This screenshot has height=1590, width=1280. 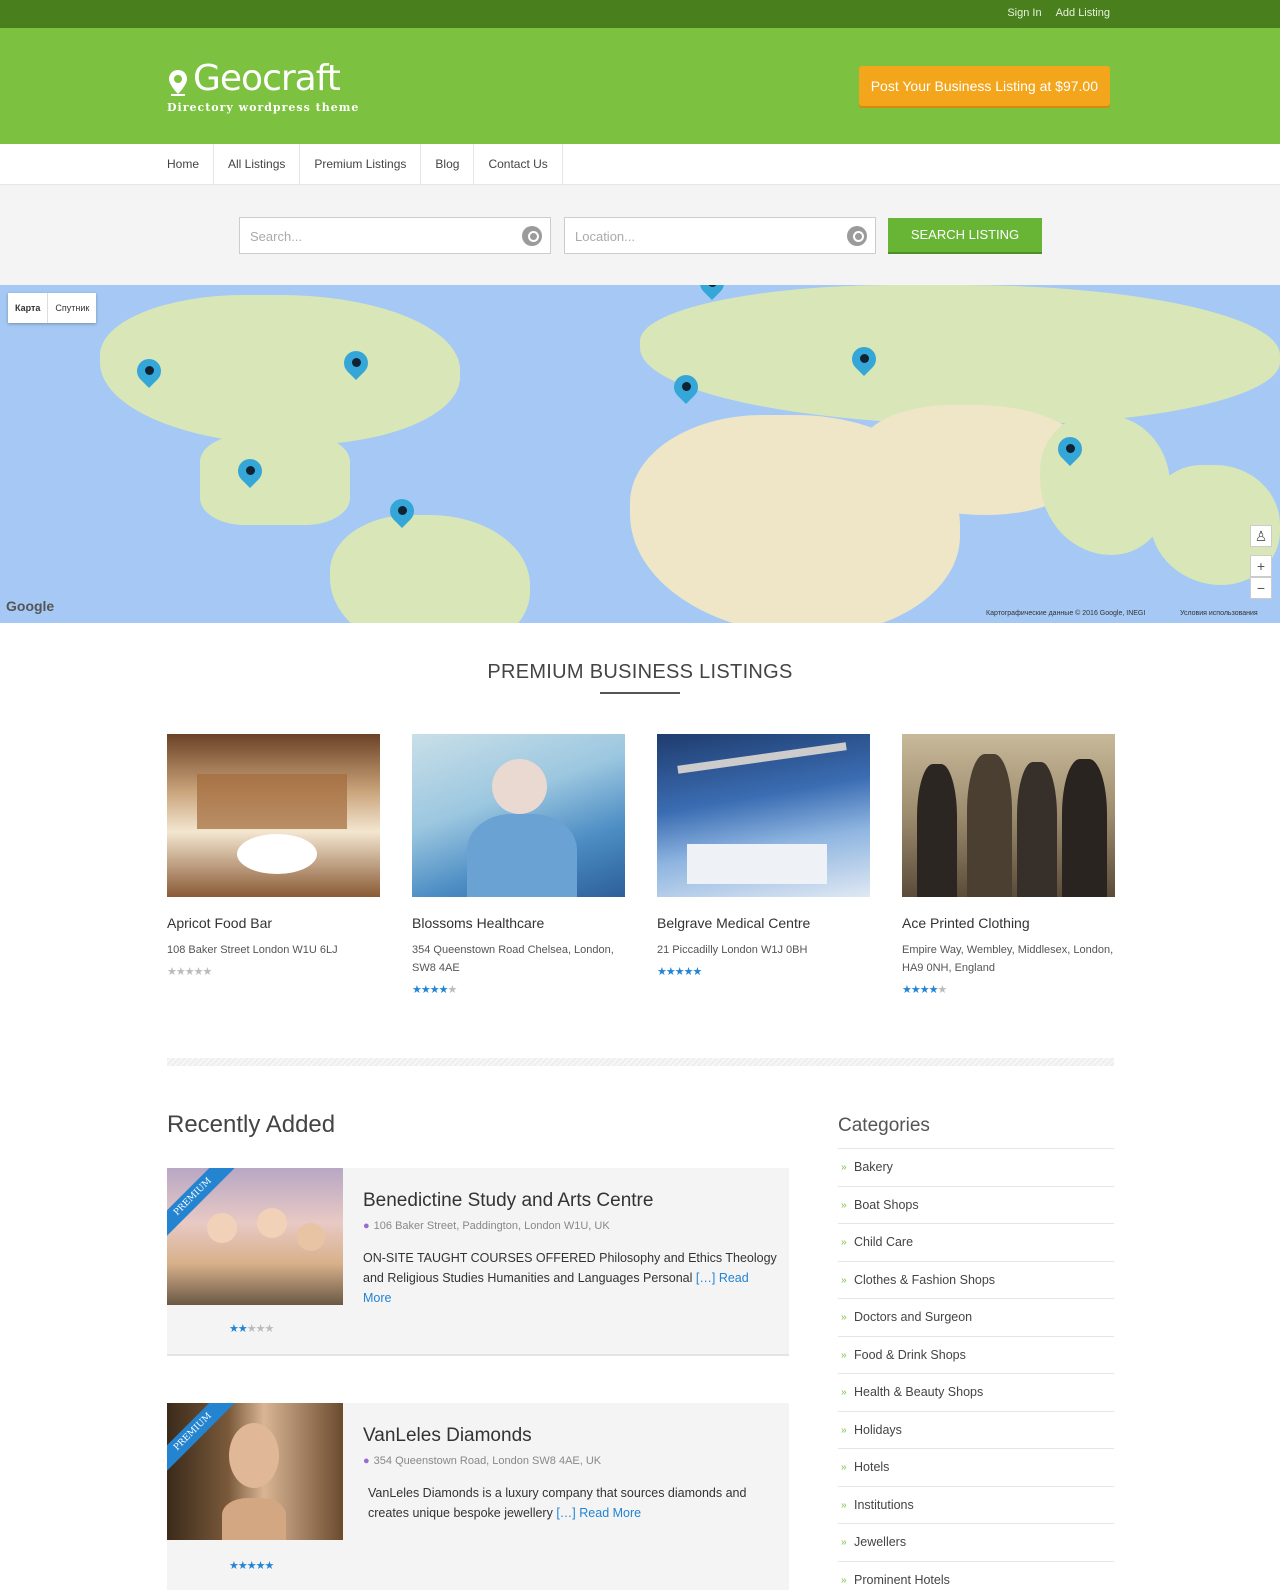 I want to click on nav-blog: Blog, so click(x=448, y=164).